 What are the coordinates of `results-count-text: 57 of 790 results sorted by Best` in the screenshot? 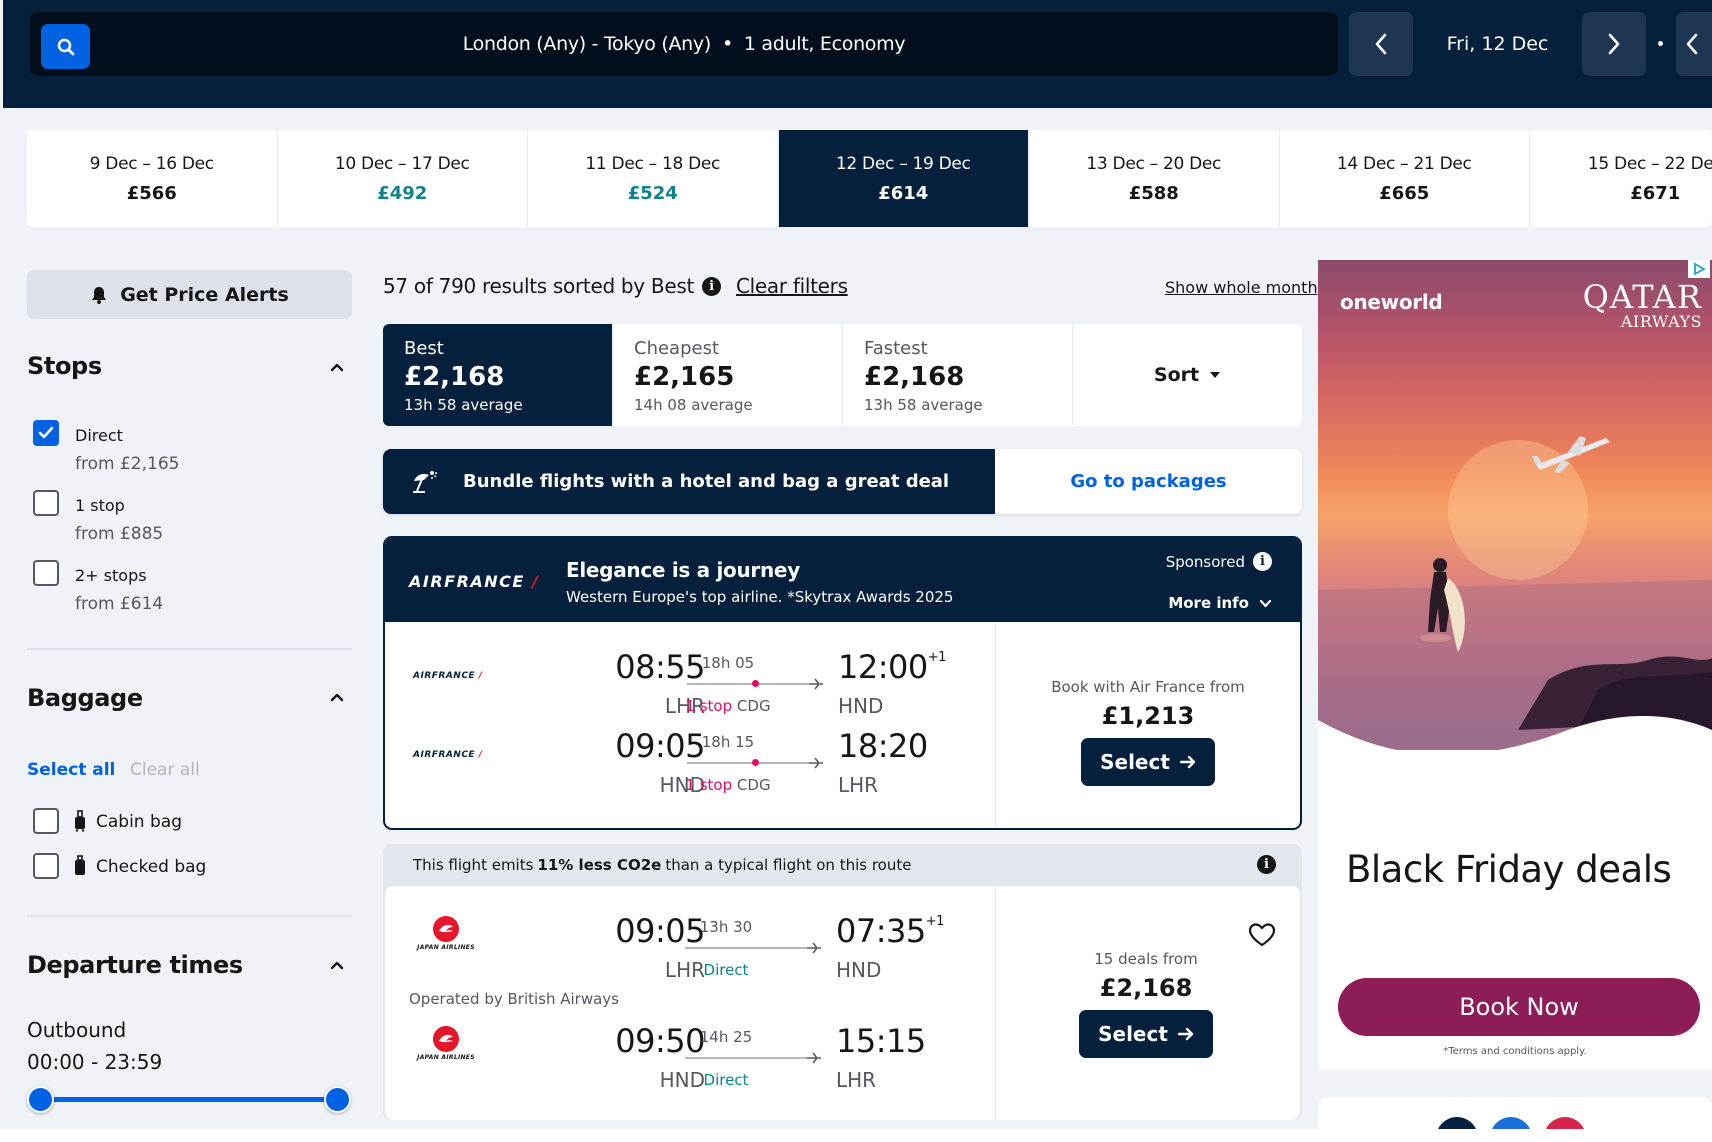 It's located at (538, 286).